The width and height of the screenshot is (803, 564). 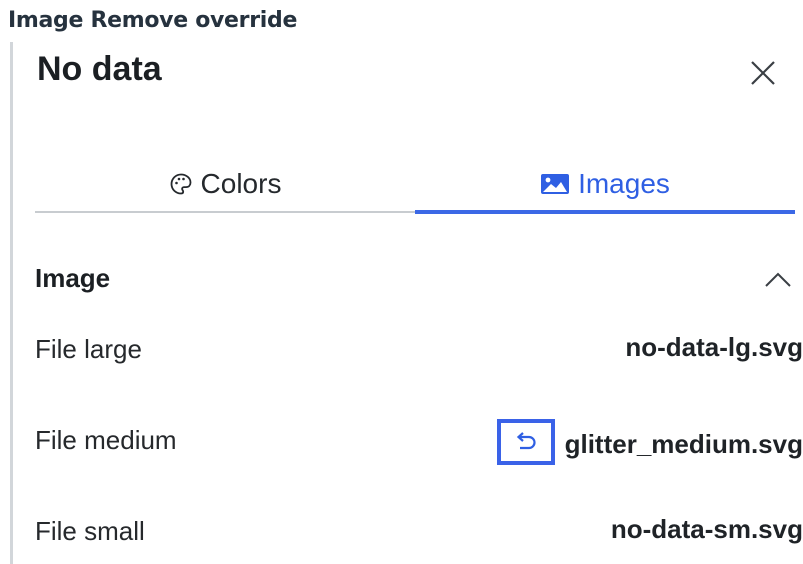 I want to click on row-label: File medium, so click(x=106, y=440).